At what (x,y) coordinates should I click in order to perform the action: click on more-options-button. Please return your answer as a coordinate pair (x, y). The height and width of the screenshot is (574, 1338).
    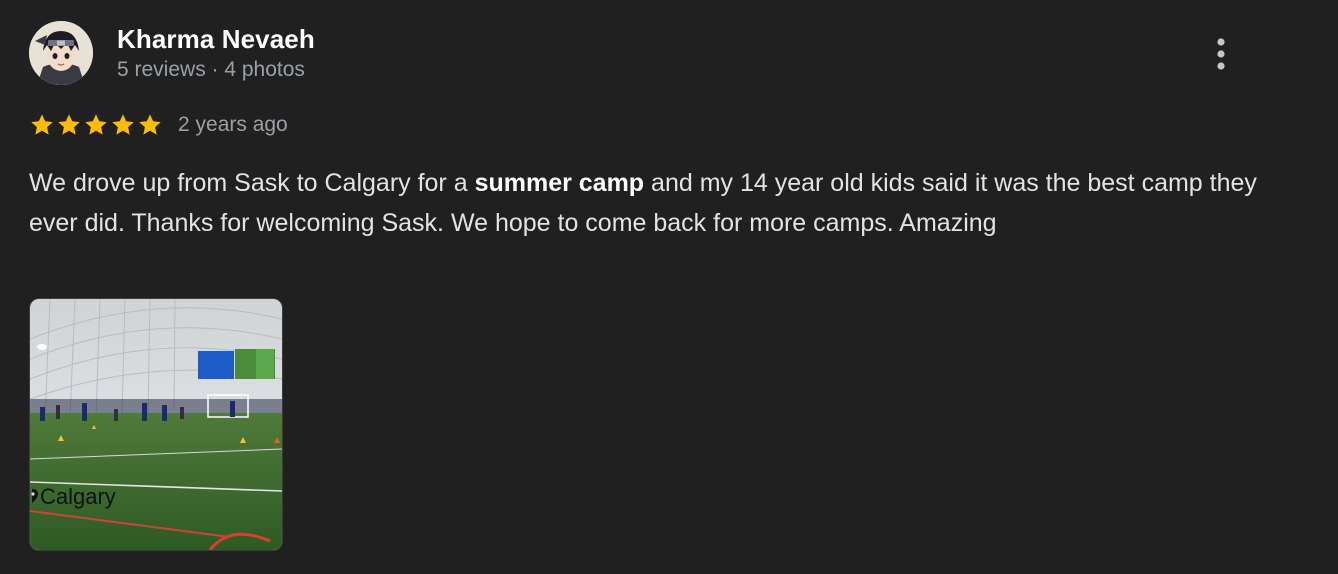
    Looking at the image, I should click on (1221, 54).